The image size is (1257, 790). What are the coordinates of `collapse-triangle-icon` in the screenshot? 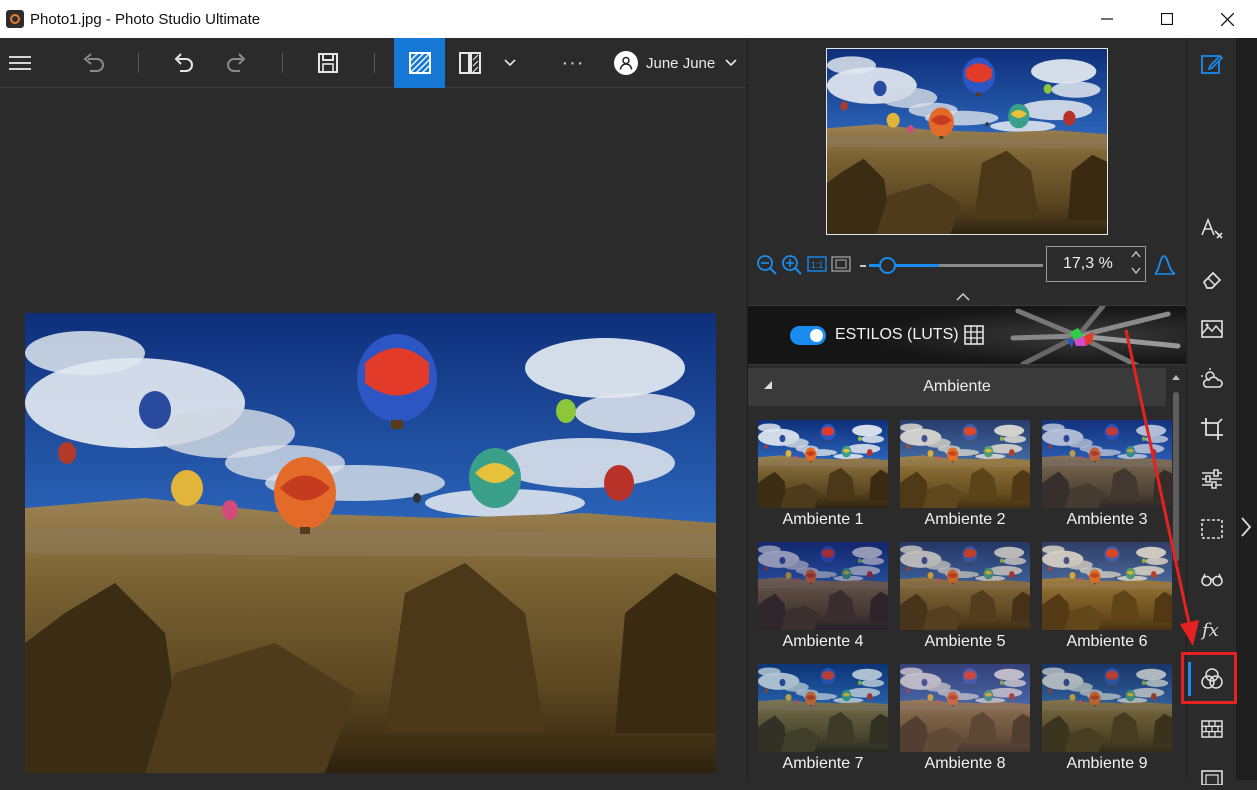 It's located at (768, 386).